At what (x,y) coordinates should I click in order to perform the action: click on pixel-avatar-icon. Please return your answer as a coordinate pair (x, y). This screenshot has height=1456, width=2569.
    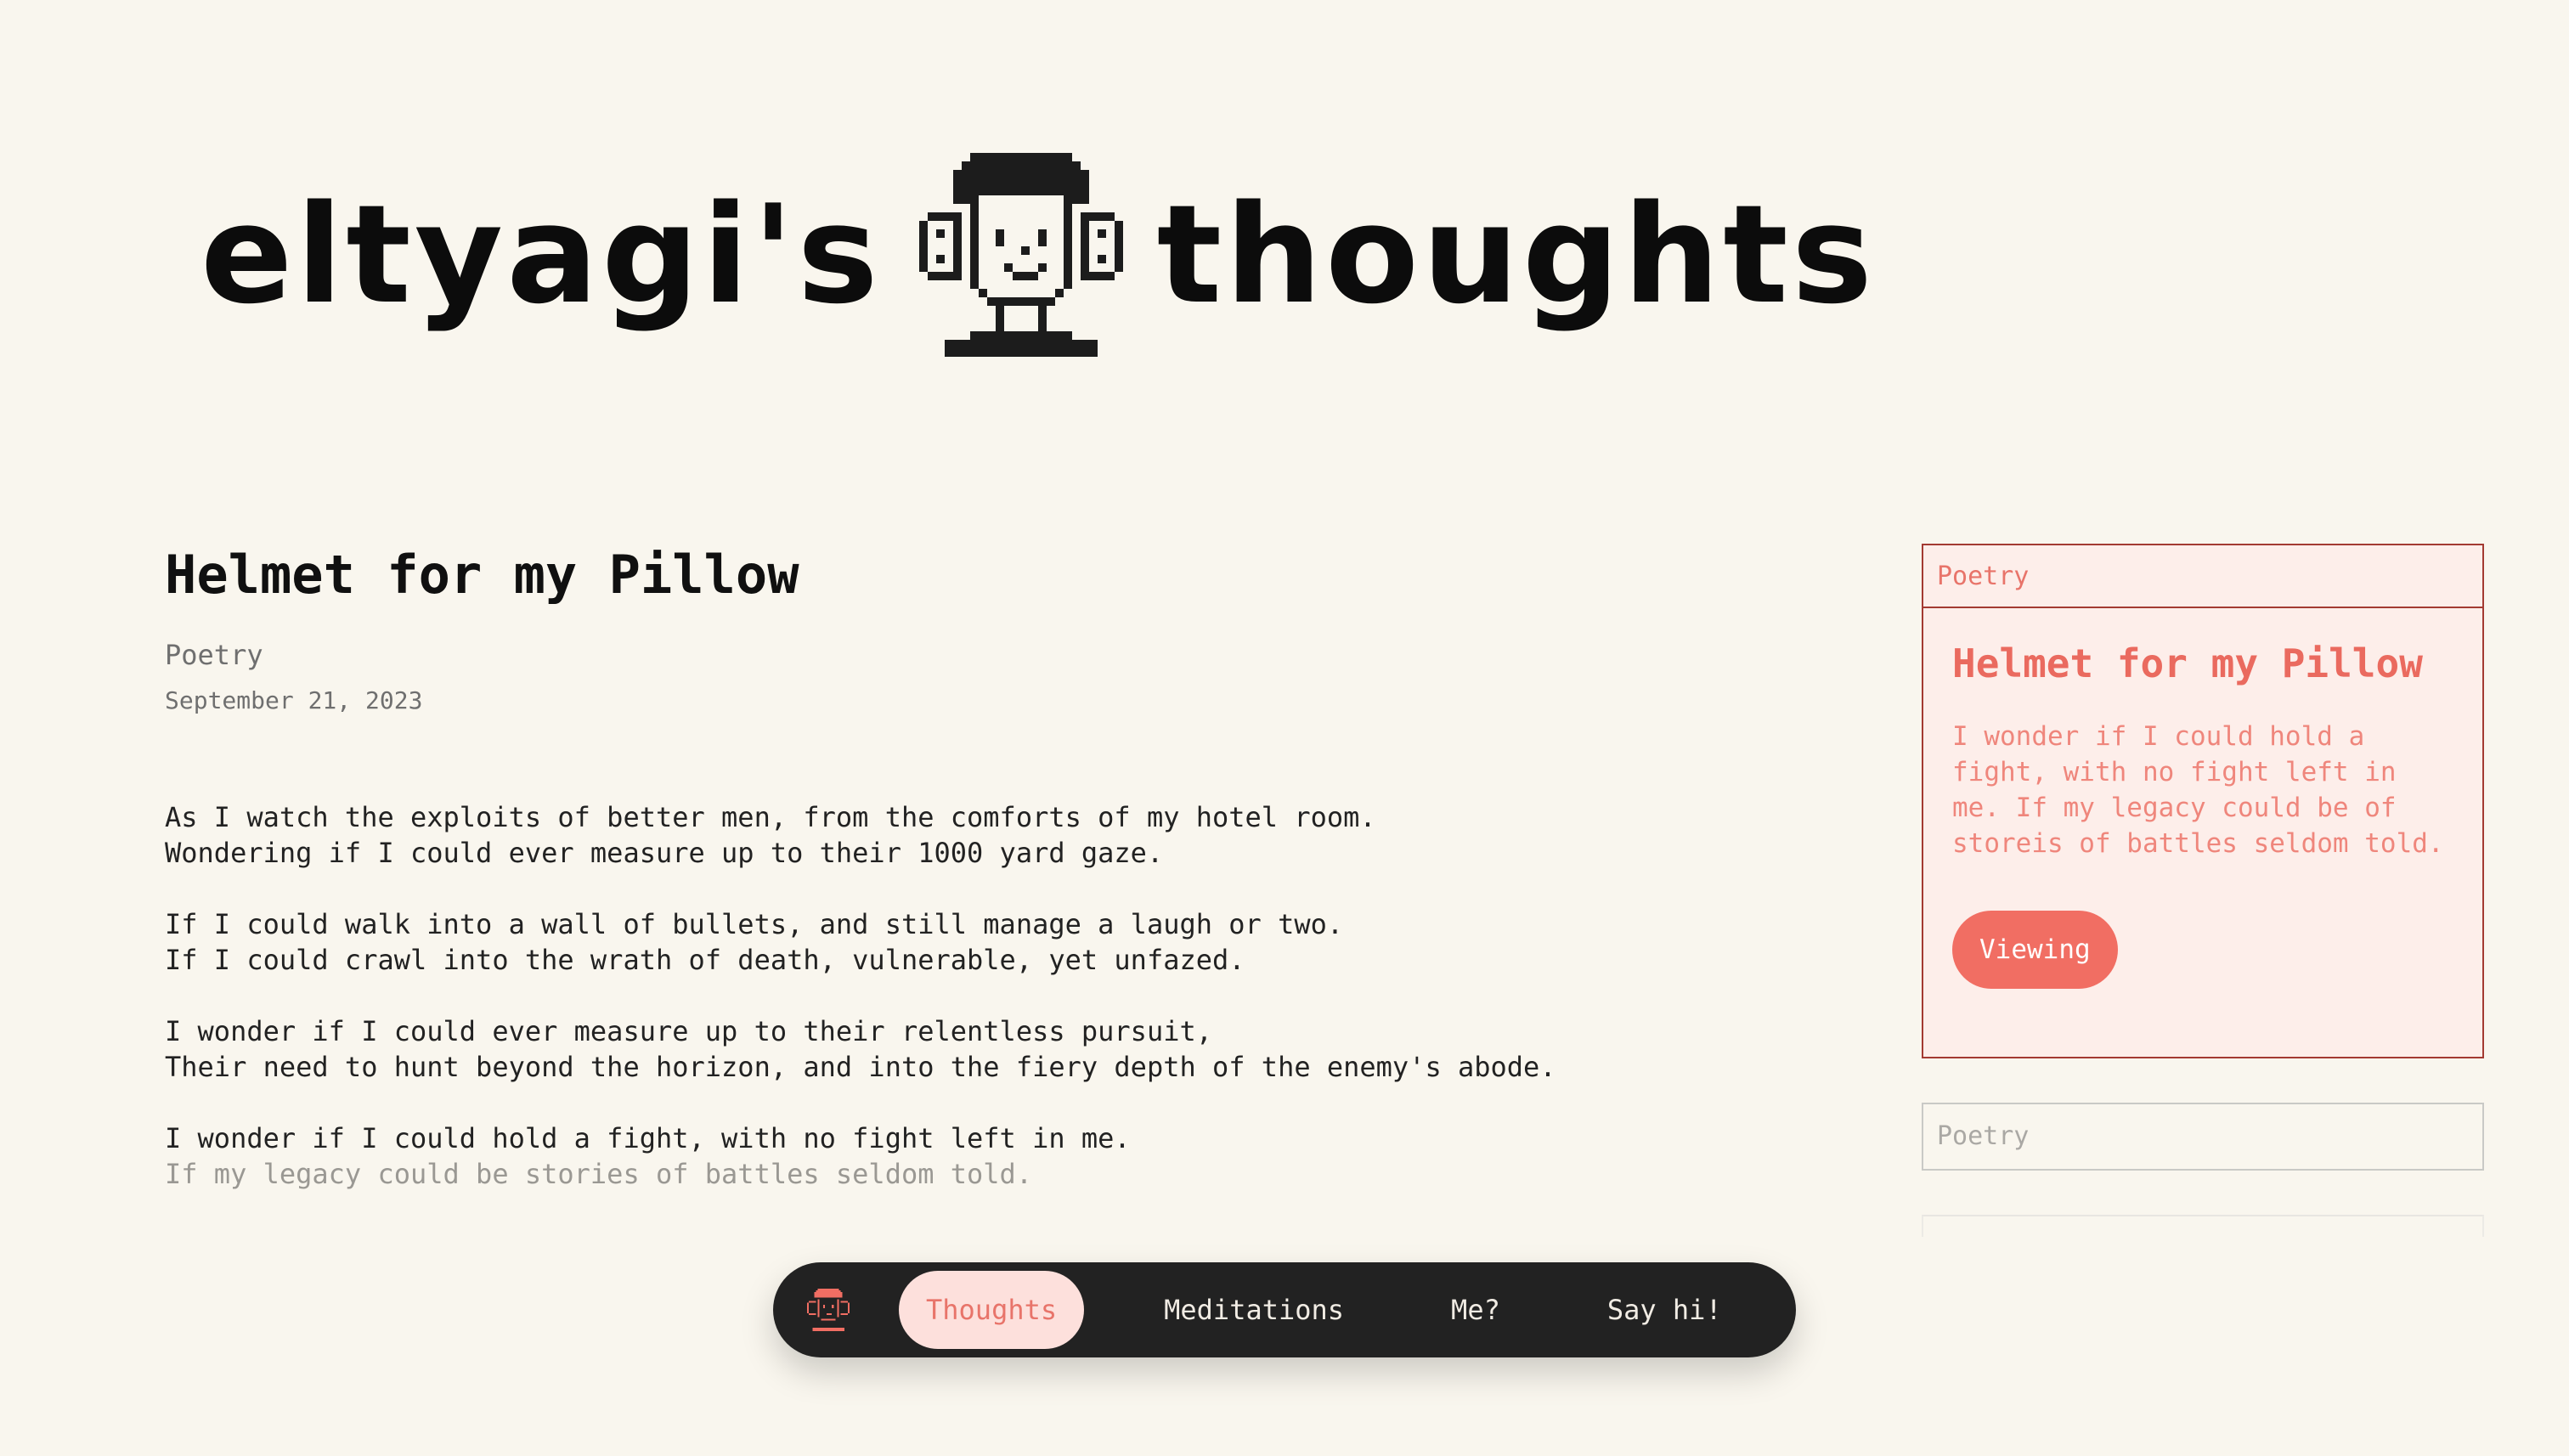
    Looking at the image, I should click on (1021, 255).